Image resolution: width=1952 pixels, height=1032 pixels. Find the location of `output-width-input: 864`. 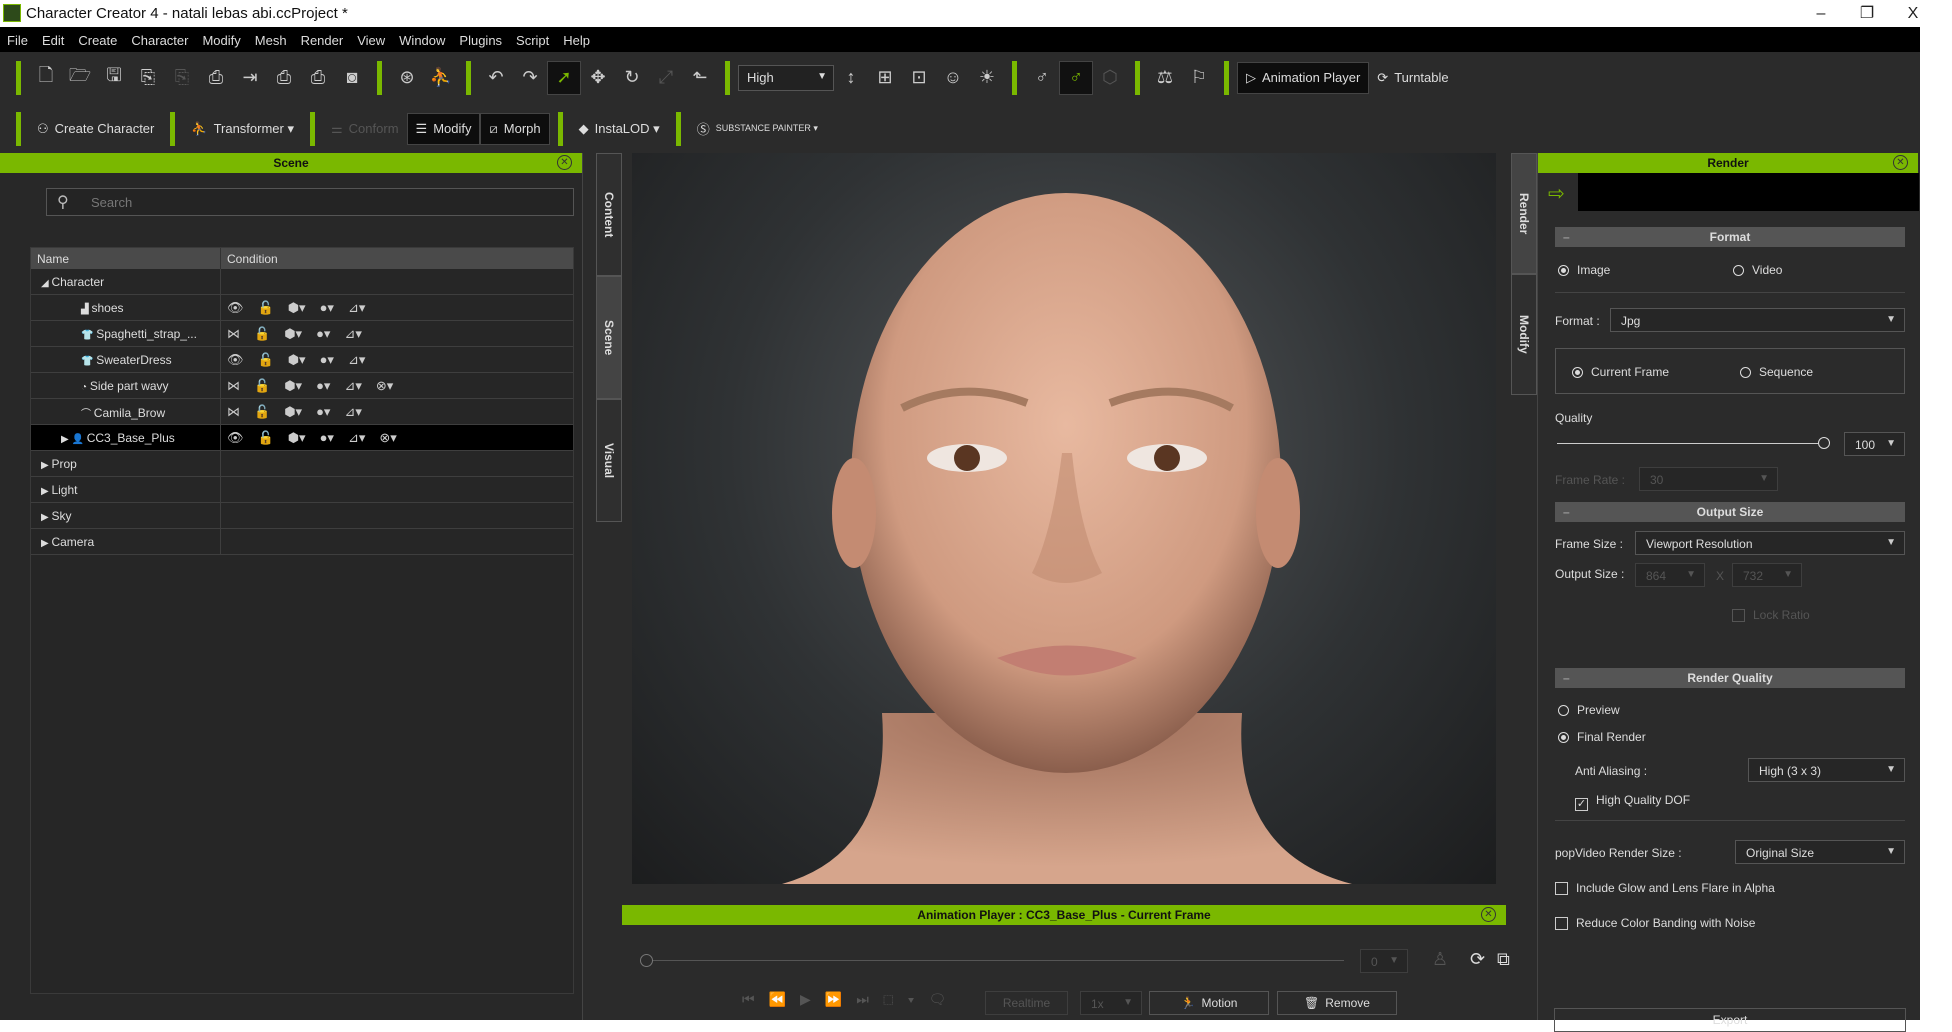

output-width-input: 864 is located at coordinates (1670, 575).